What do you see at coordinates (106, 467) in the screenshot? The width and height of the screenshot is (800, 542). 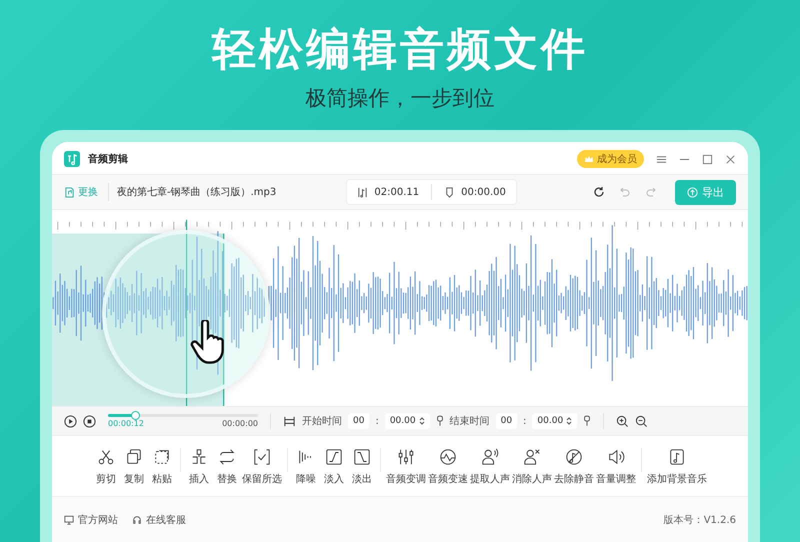 I see `tool-button: 剪切` at bounding box center [106, 467].